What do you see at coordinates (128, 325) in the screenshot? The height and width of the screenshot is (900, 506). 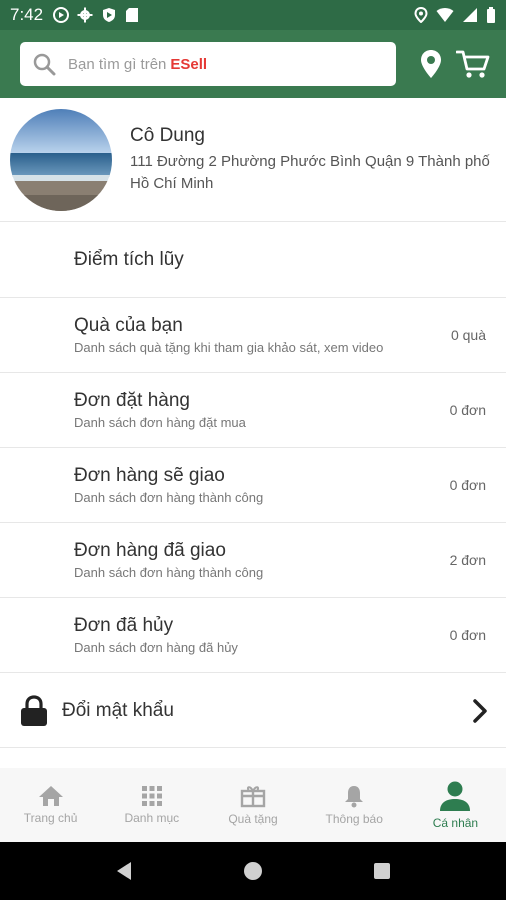 I see `menu-item-title: Quà của bạn` at bounding box center [128, 325].